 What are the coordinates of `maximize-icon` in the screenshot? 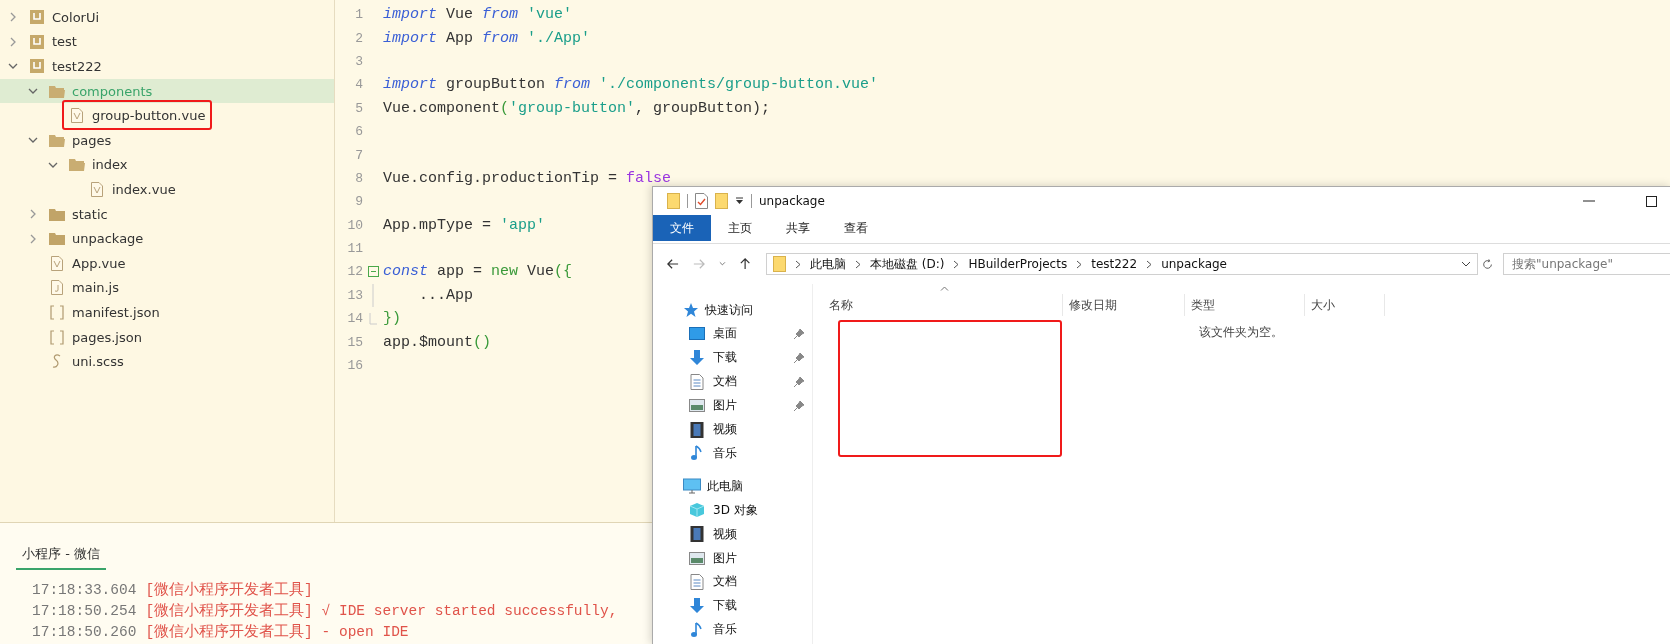 It's located at (1651, 201).